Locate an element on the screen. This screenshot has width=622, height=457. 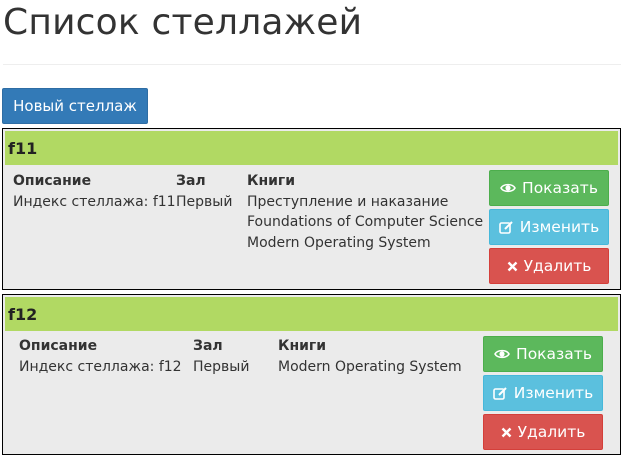
rack-name: f12 is located at coordinates (23, 314).